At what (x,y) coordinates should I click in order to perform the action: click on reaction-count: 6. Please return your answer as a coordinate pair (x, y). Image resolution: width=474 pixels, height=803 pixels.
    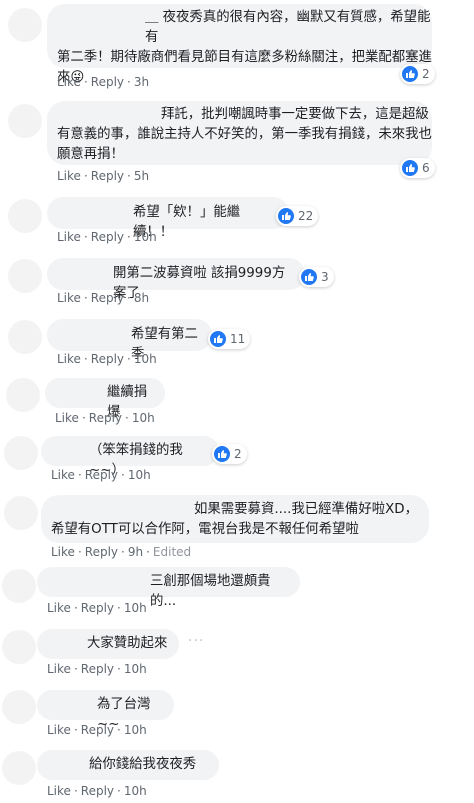
    Looking at the image, I should click on (426, 168).